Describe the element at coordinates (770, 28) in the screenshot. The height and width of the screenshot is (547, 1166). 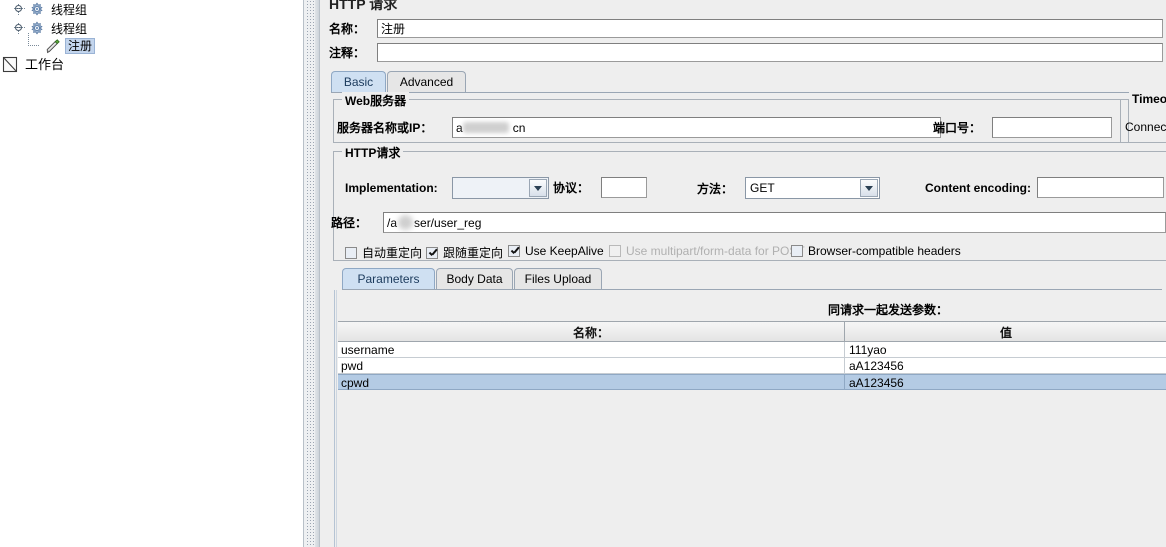
I see `name-input: 注册` at that location.